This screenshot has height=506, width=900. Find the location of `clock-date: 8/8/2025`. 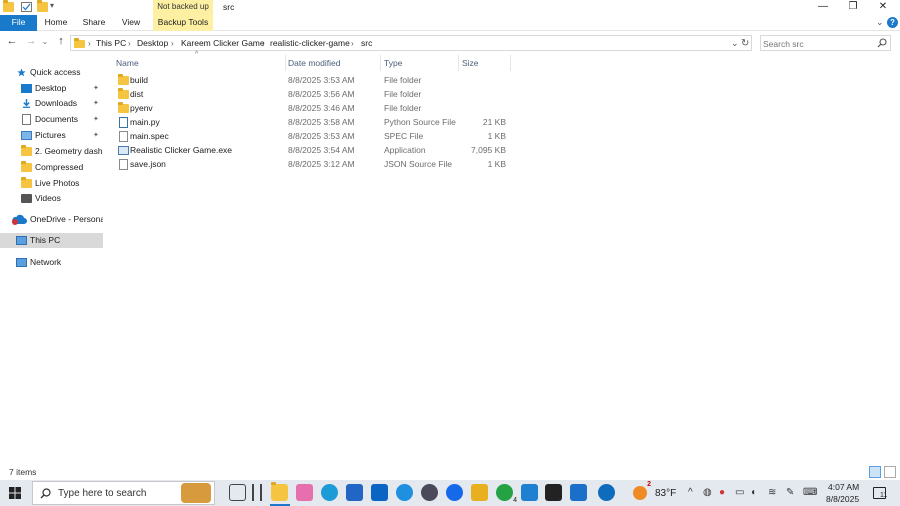

clock-date: 8/8/2025 is located at coordinates (842, 499).